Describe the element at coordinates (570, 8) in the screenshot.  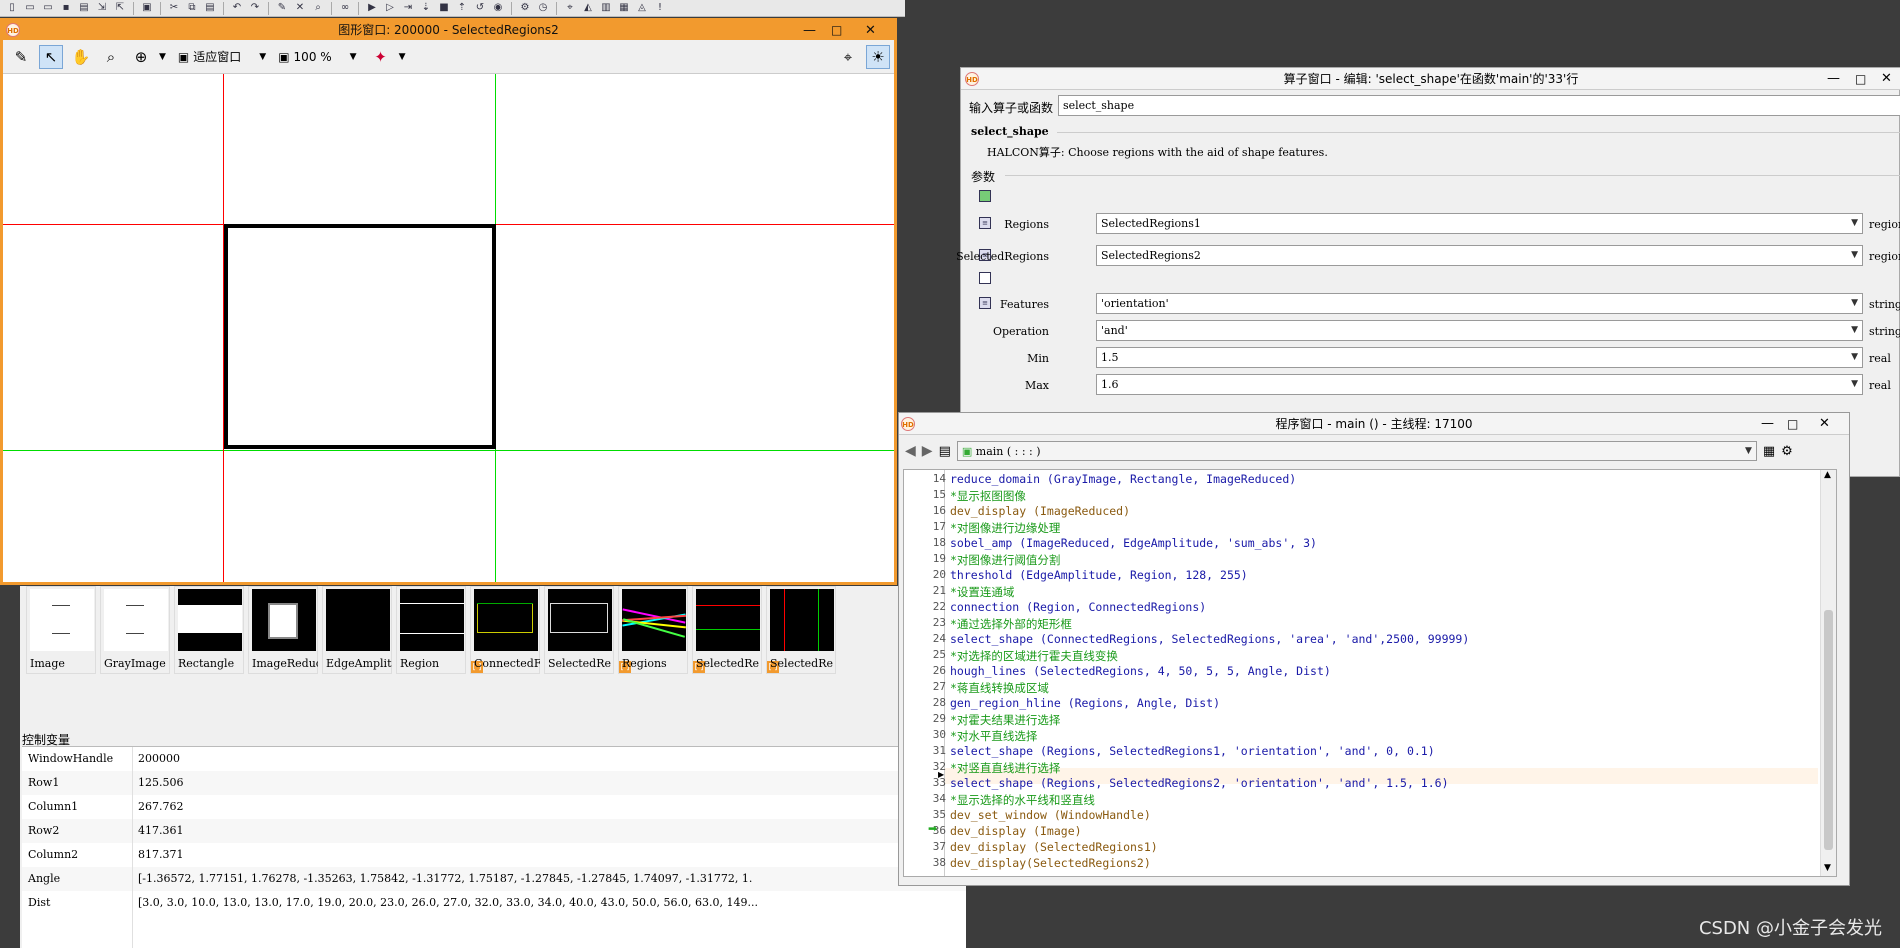
I see `inspect-icon: ⌖` at that location.